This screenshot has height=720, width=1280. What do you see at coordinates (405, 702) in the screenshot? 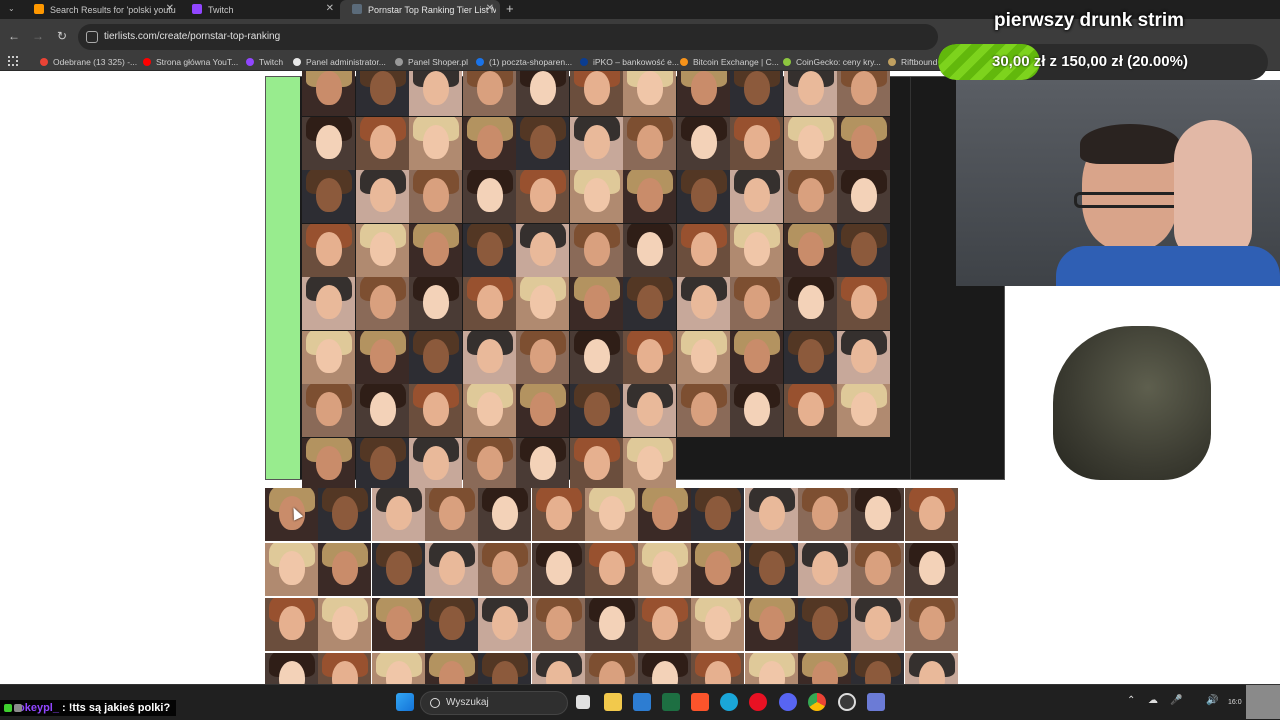
I see `windows-start-icon` at bounding box center [405, 702].